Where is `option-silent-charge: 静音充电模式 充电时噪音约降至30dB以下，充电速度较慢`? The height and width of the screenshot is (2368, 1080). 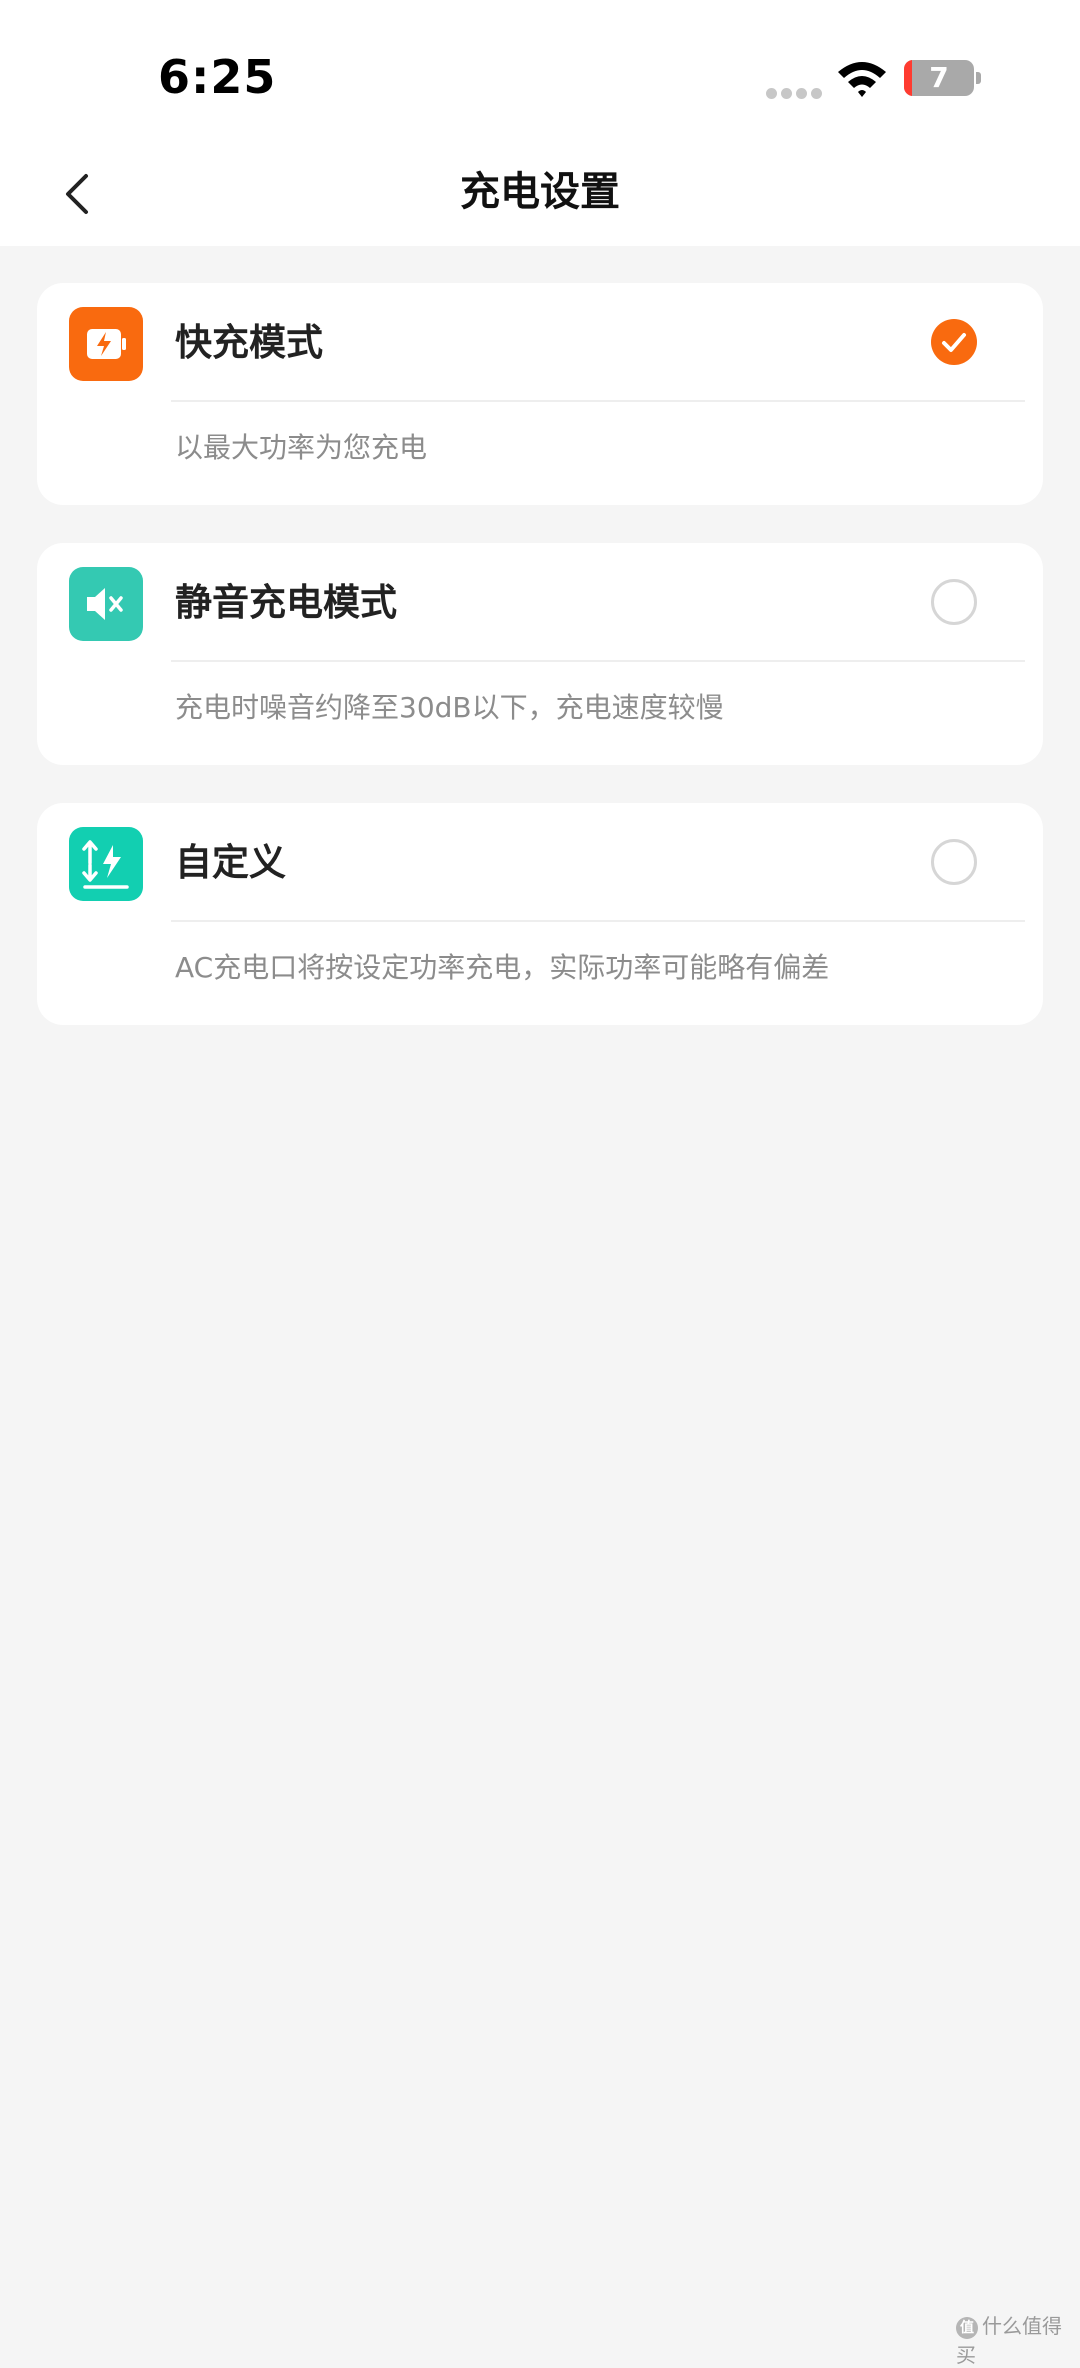 option-silent-charge: 静音充电模式 充电时噪音约降至30dB以下，充电速度较慢 is located at coordinates (540, 654).